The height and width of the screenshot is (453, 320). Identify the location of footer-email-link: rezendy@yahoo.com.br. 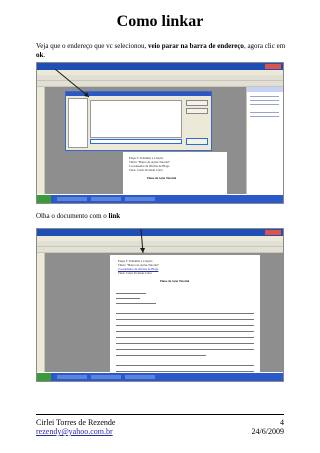
(74, 431).